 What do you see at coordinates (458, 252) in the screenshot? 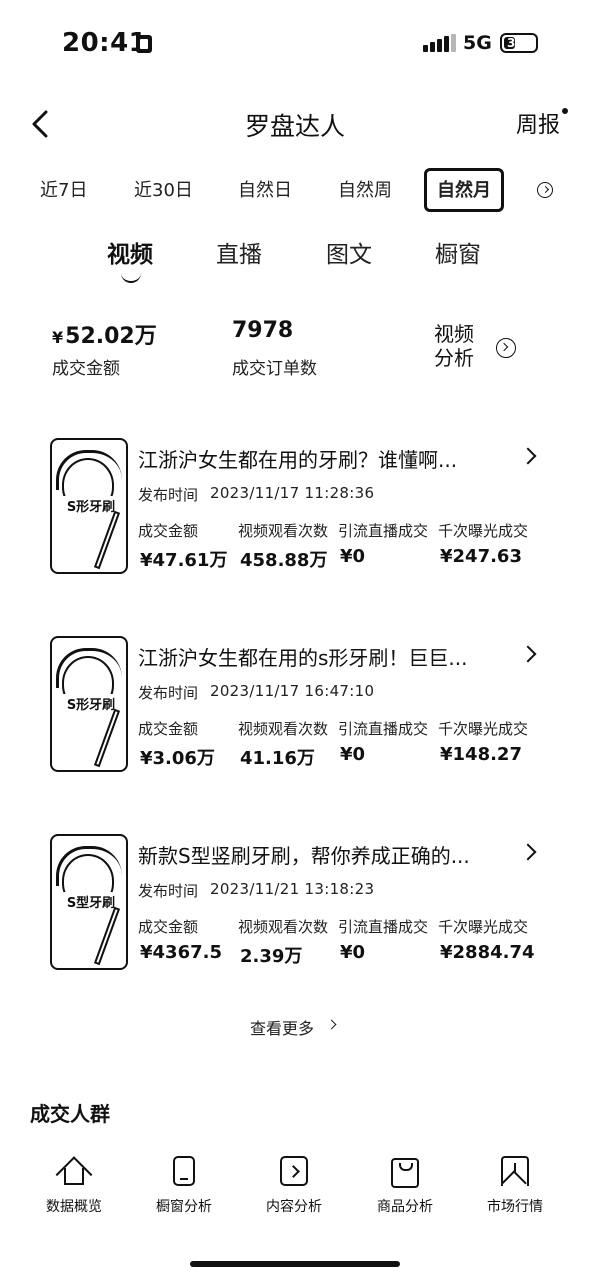
I see `tab-showcase: 橱窗` at bounding box center [458, 252].